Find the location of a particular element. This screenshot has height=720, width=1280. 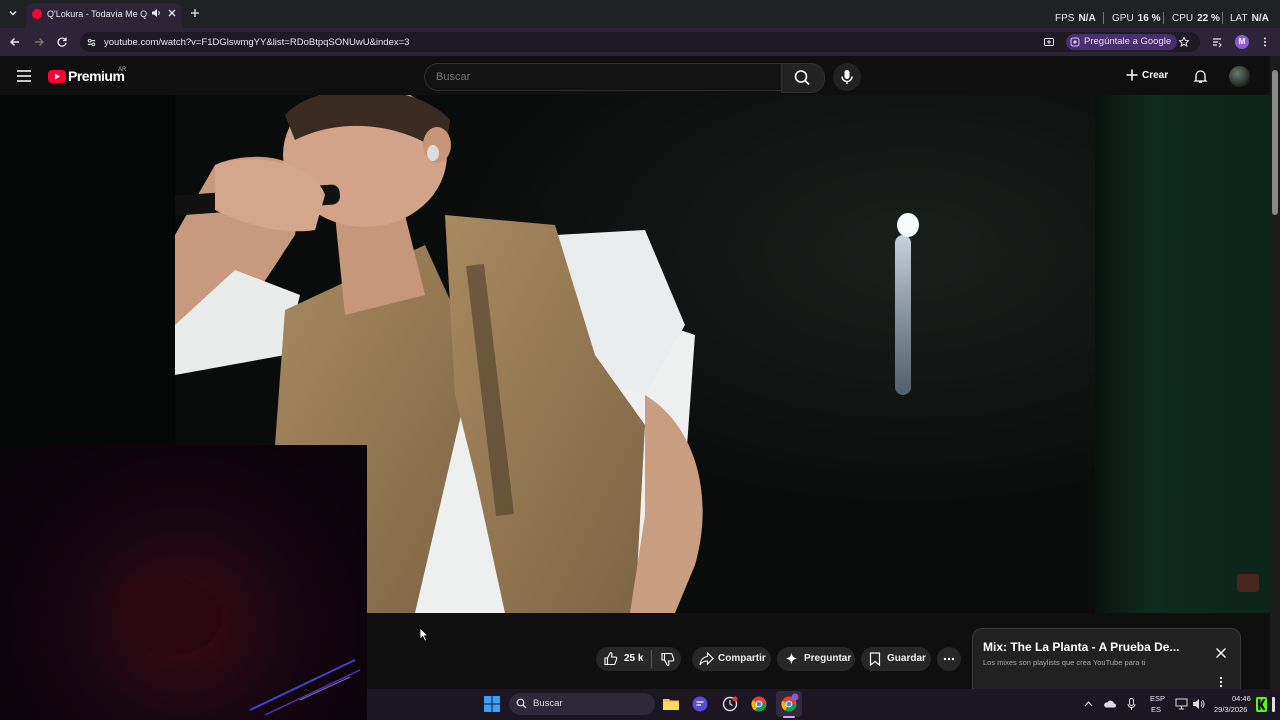

windows-start-icon is located at coordinates (492, 704).